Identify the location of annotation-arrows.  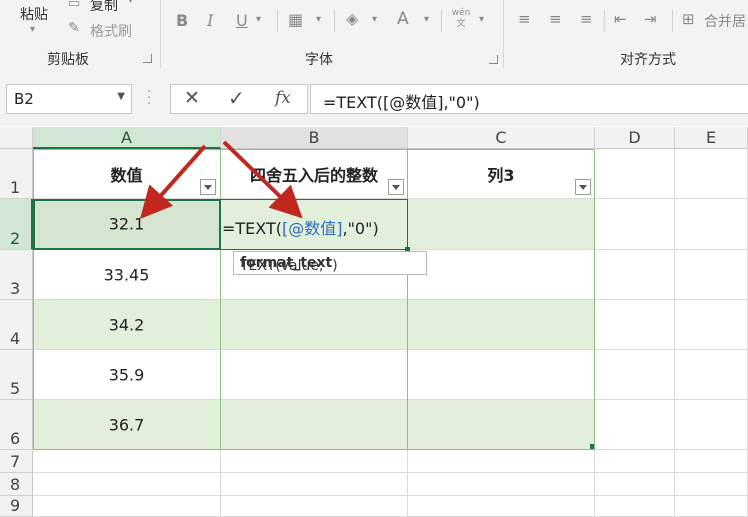
(221, 179).